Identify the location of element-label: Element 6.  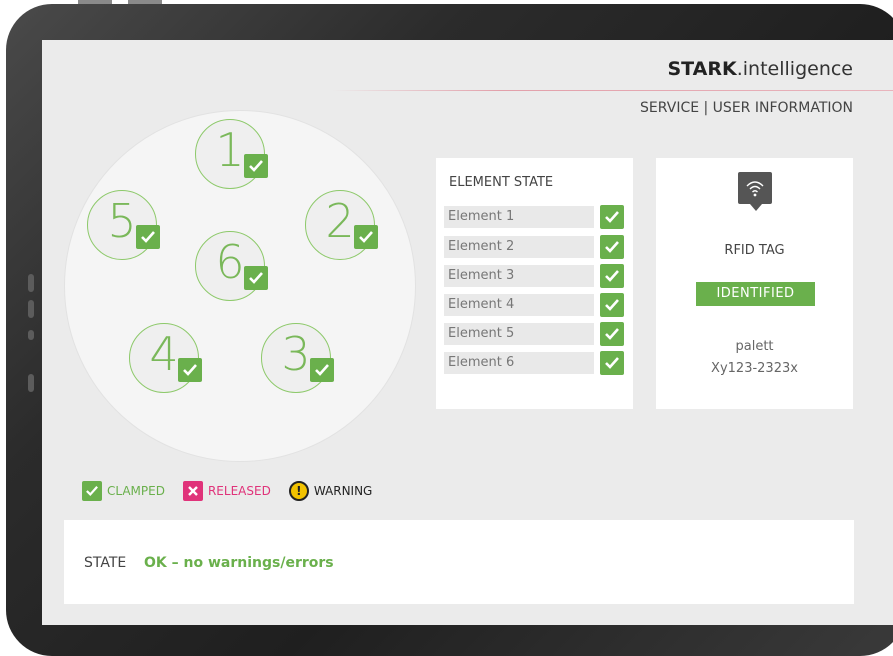
(481, 362).